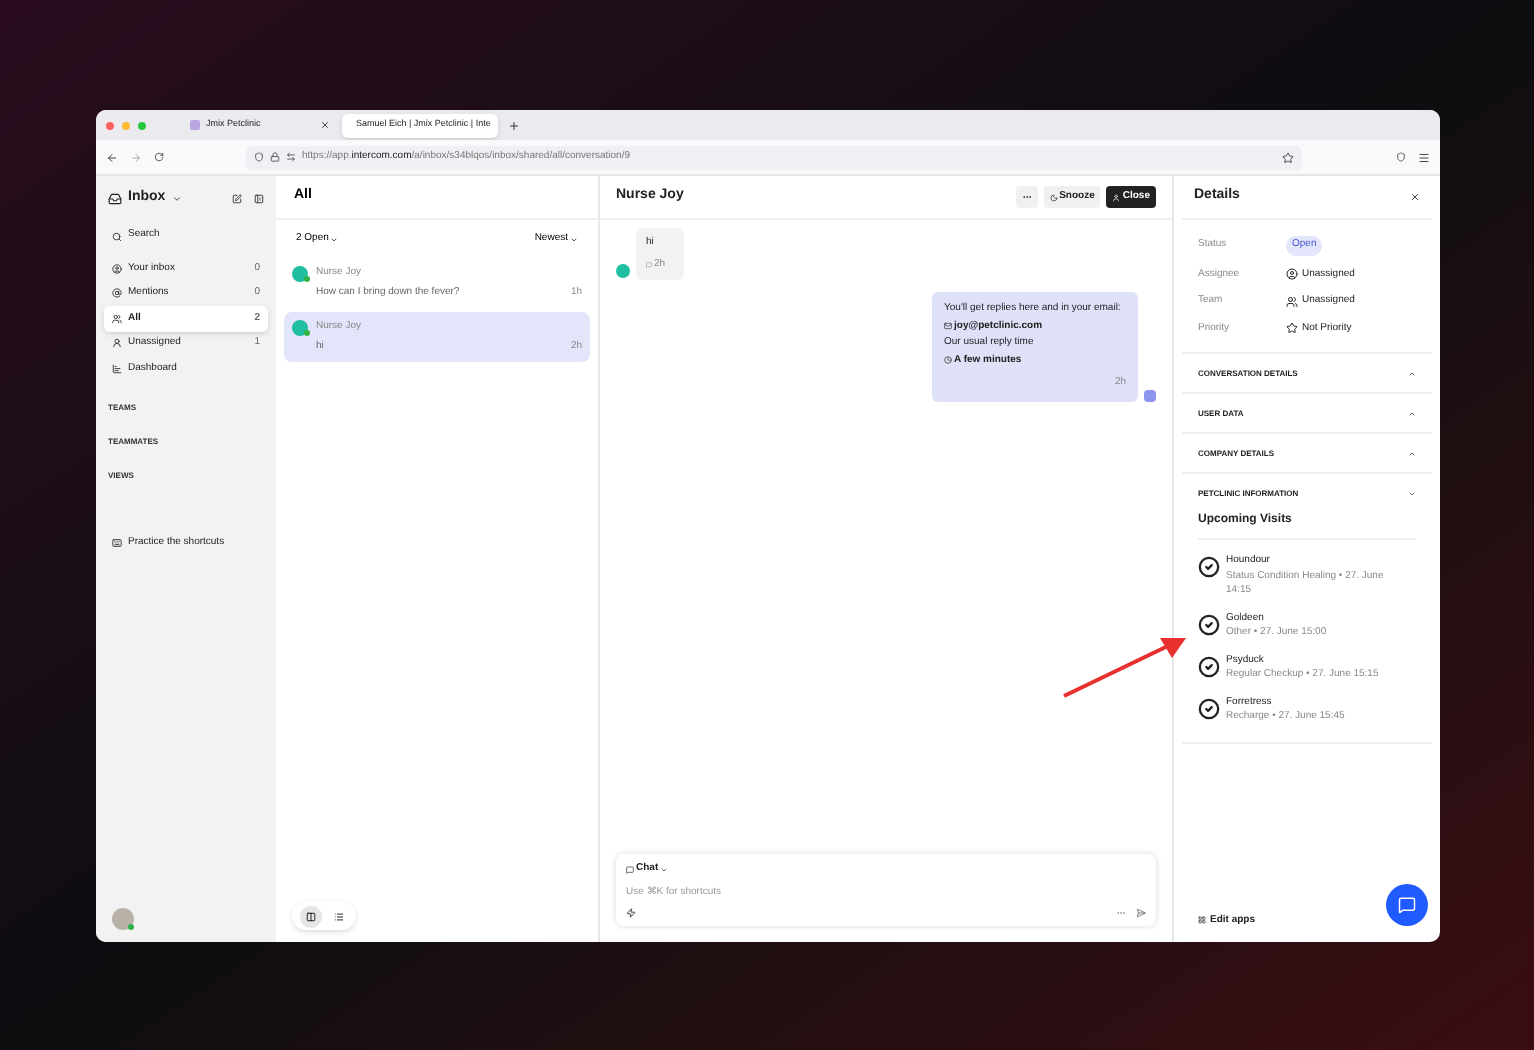 This screenshot has width=1534, height=1050. What do you see at coordinates (117, 236) in the screenshot?
I see `search-icon` at bounding box center [117, 236].